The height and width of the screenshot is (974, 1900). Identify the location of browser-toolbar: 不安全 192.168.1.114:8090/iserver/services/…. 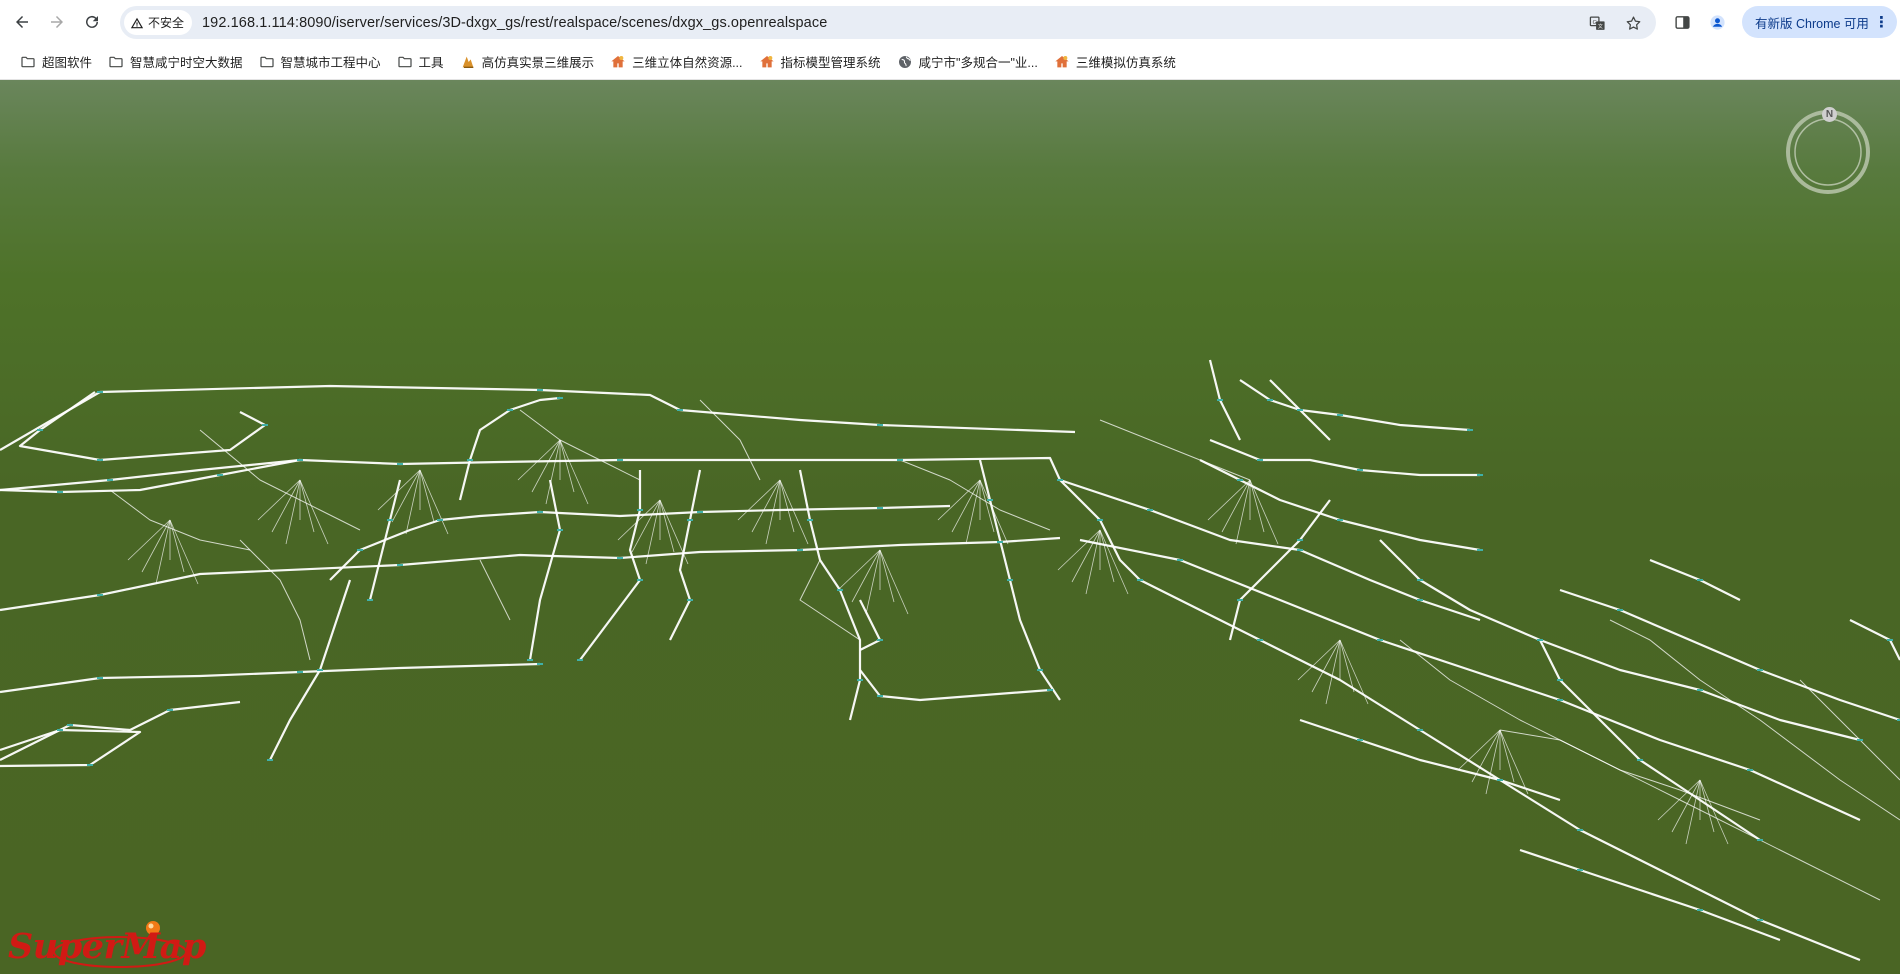
(950, 22).